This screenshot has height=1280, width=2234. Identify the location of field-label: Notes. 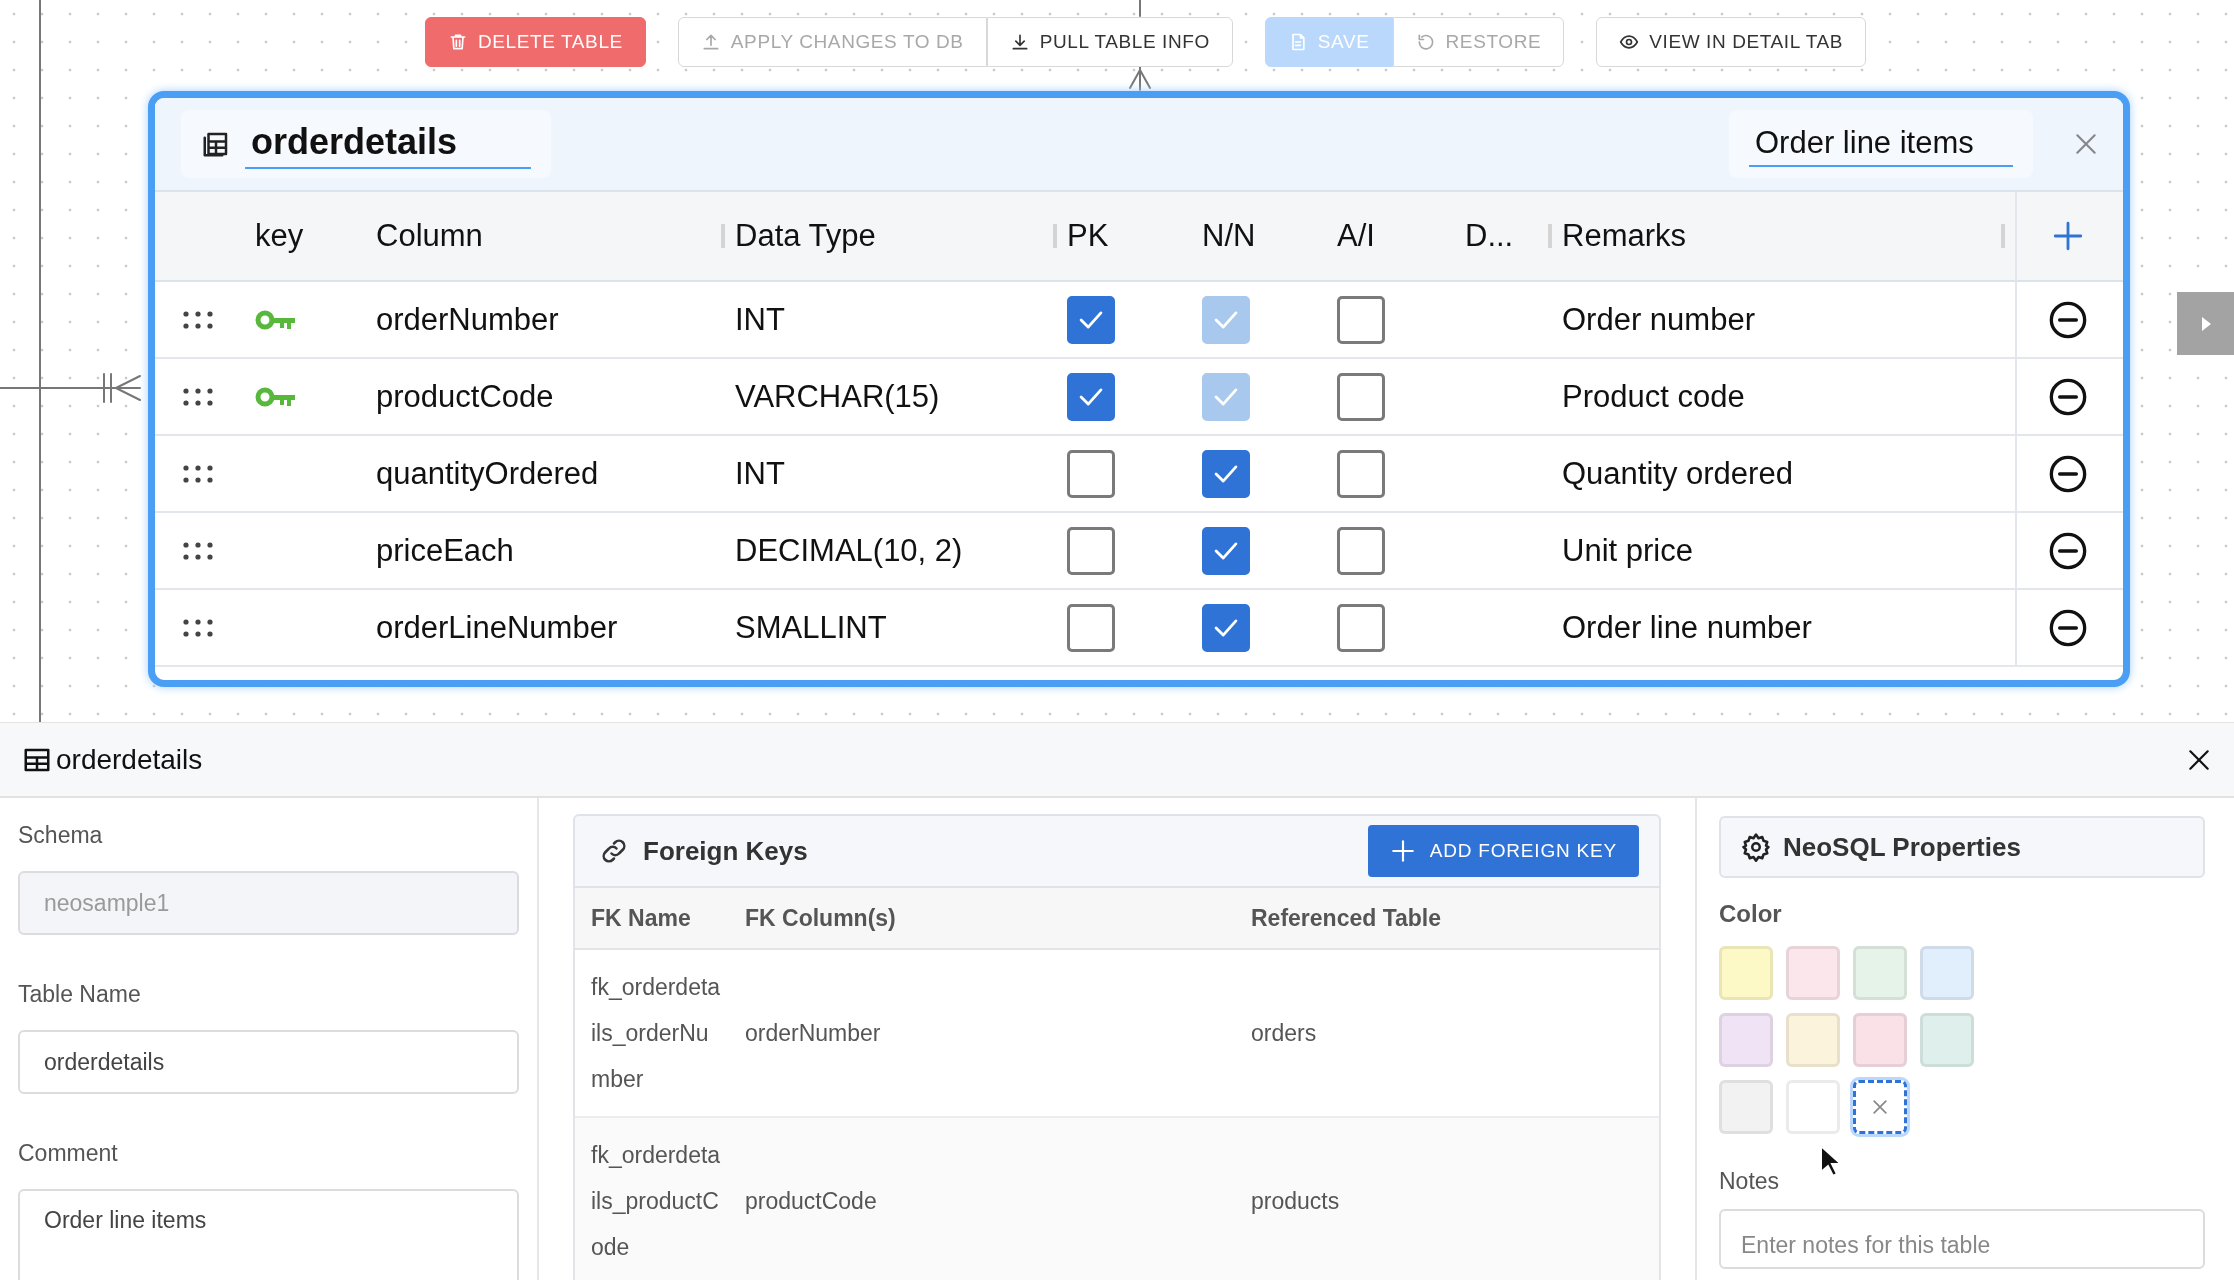
(1750, 1181).